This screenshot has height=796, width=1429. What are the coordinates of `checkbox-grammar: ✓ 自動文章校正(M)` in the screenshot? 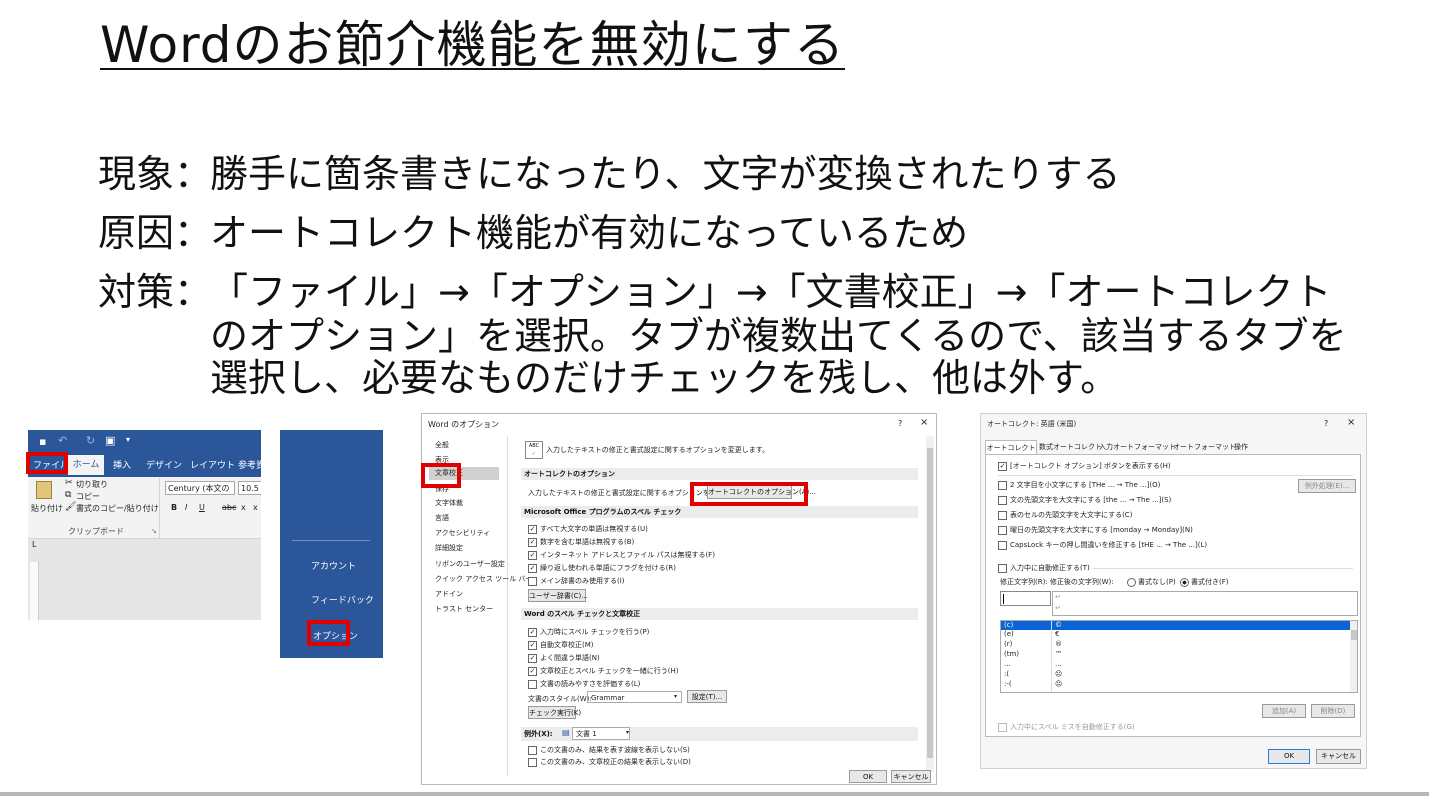 It's located at (561, 645).